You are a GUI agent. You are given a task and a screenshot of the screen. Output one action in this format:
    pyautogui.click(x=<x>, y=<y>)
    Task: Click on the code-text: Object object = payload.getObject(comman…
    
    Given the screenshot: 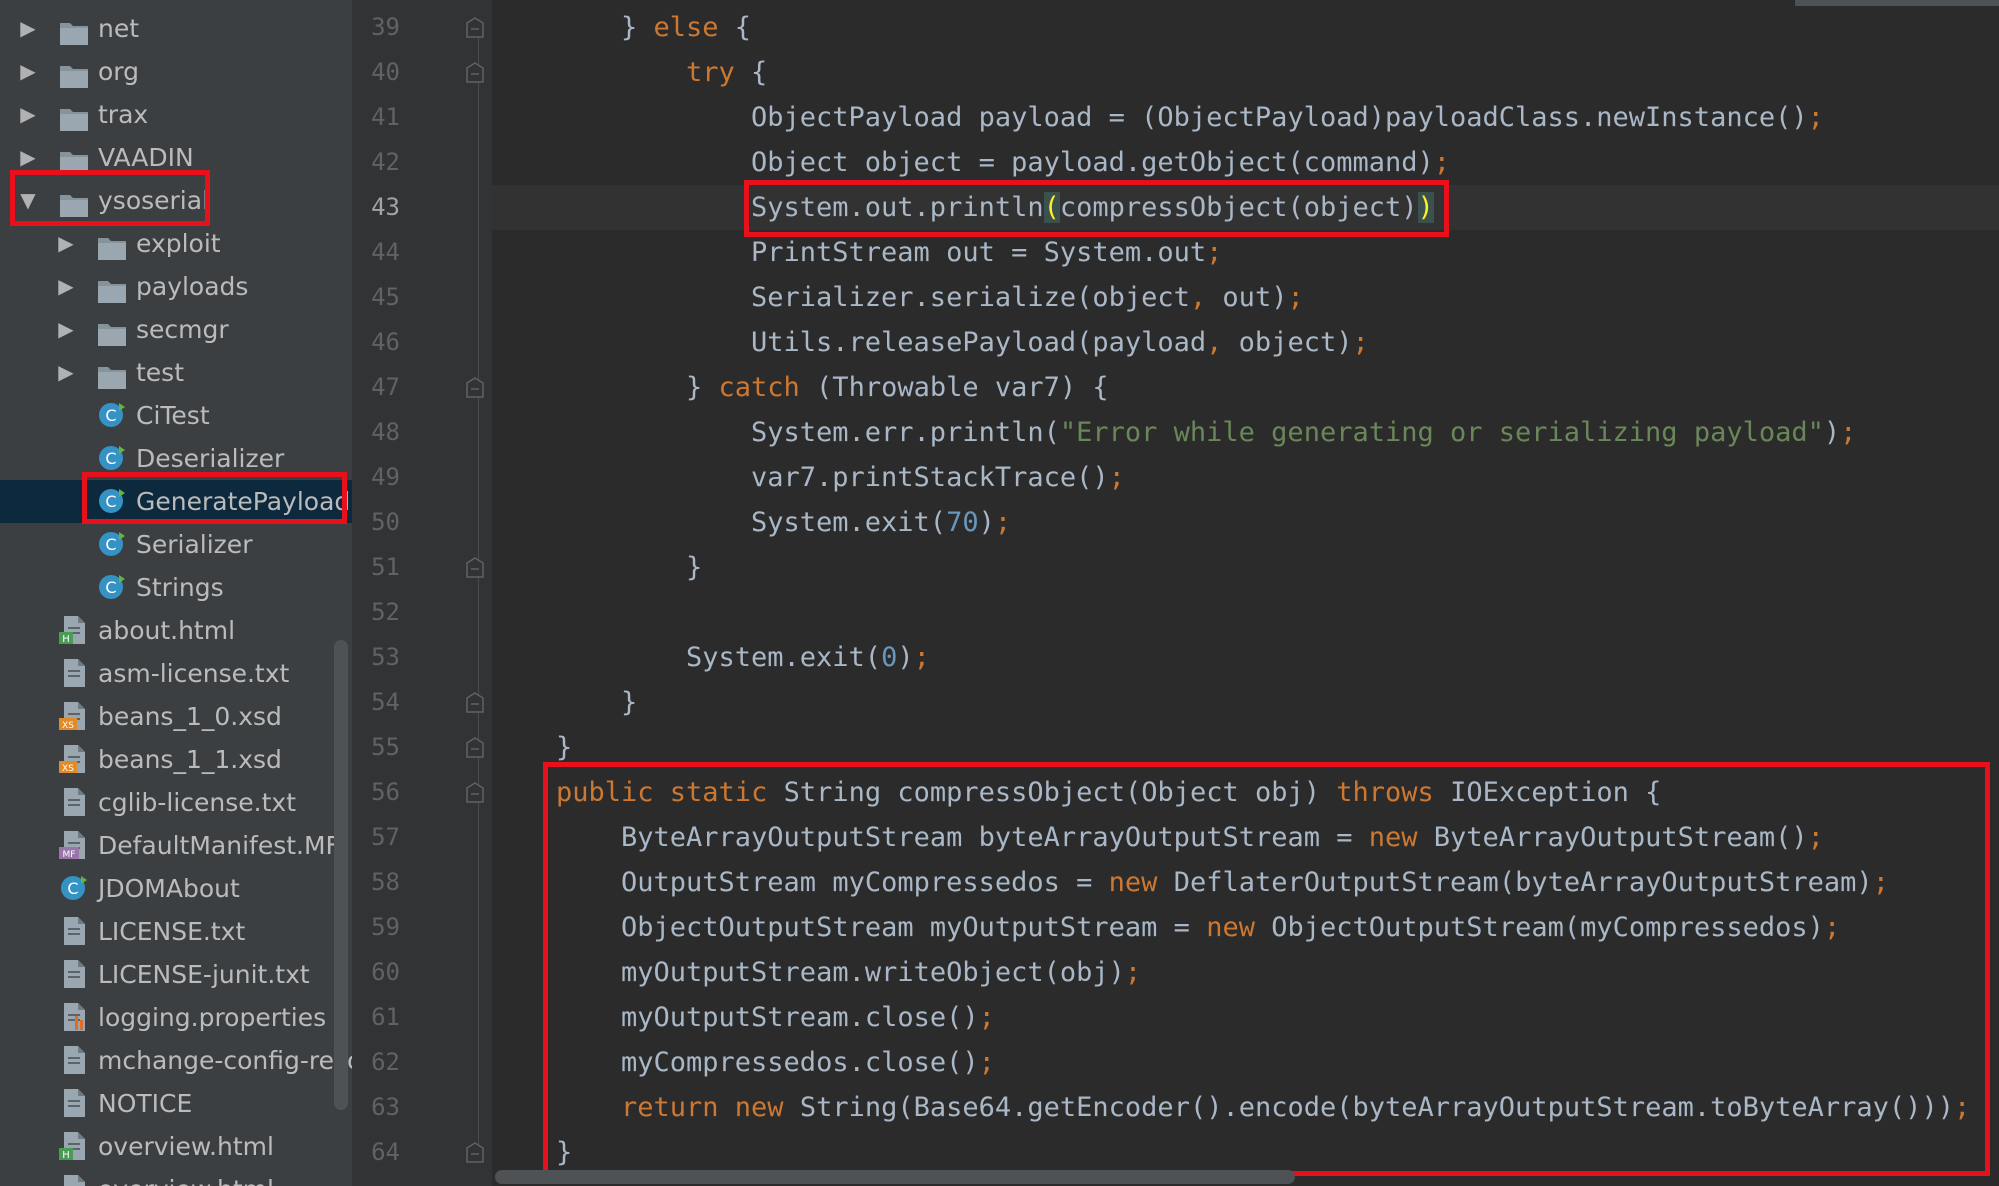 What is the action you would take?
    pyautogui.click(x=1092, y=162)
    